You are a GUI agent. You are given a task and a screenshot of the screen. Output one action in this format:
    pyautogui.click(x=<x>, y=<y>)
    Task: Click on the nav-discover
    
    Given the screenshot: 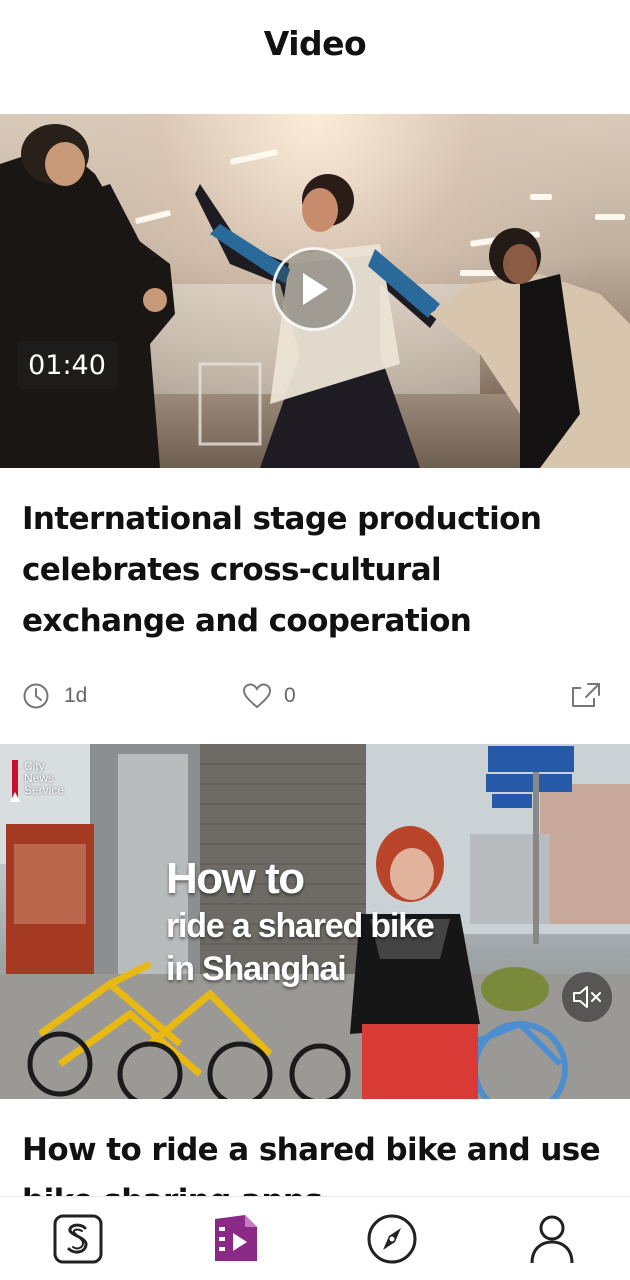 What is the action you would take?
    pyautogui.click(x=392, y=1239)
    